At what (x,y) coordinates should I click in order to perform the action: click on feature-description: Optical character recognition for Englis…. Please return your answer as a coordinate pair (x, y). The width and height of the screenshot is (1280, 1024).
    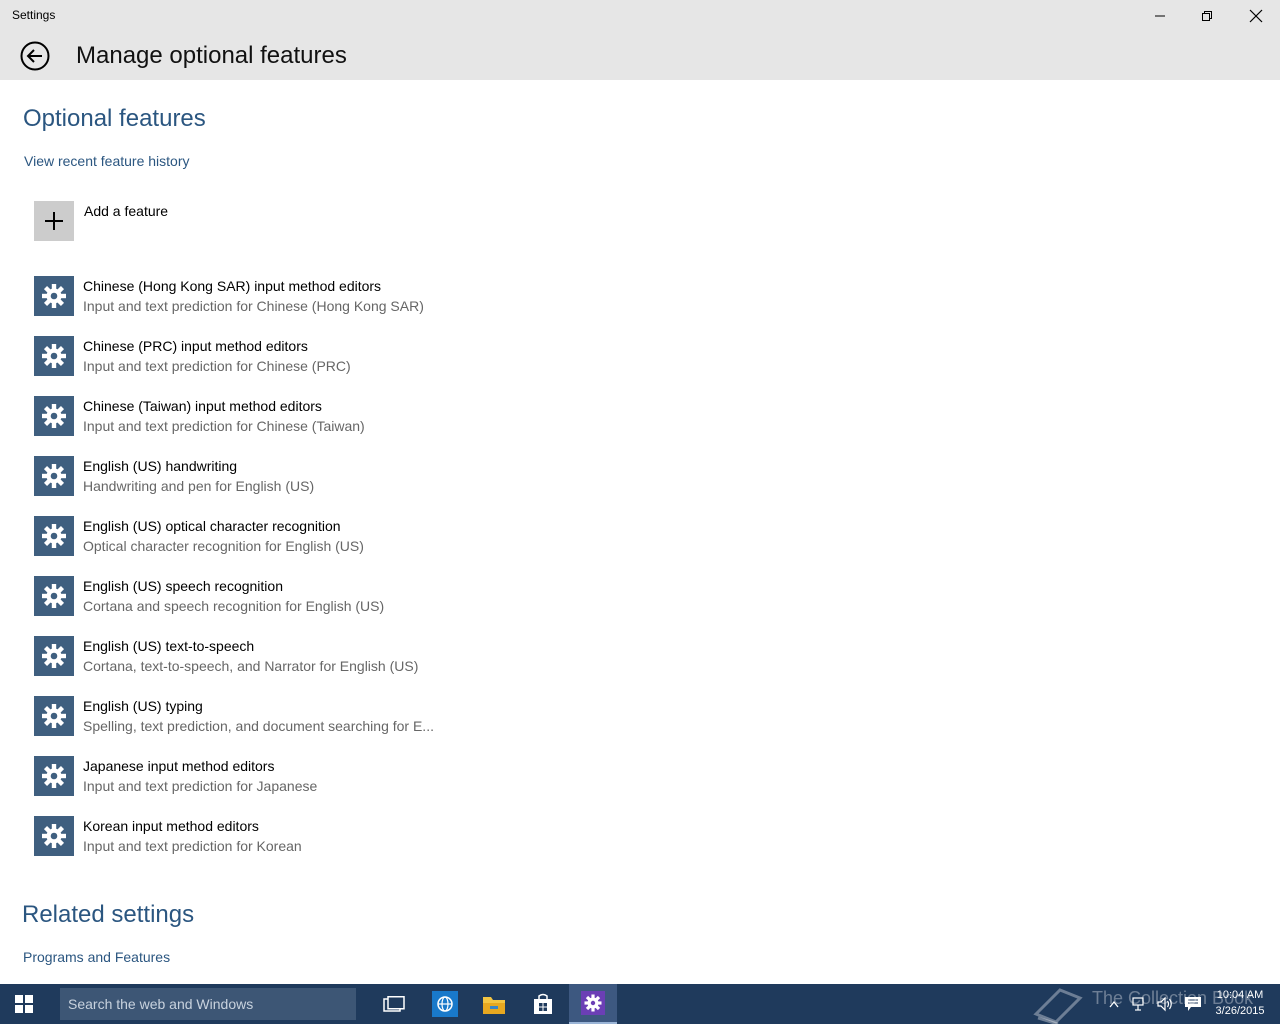
    Looking at the image, I should click on (223, 546).